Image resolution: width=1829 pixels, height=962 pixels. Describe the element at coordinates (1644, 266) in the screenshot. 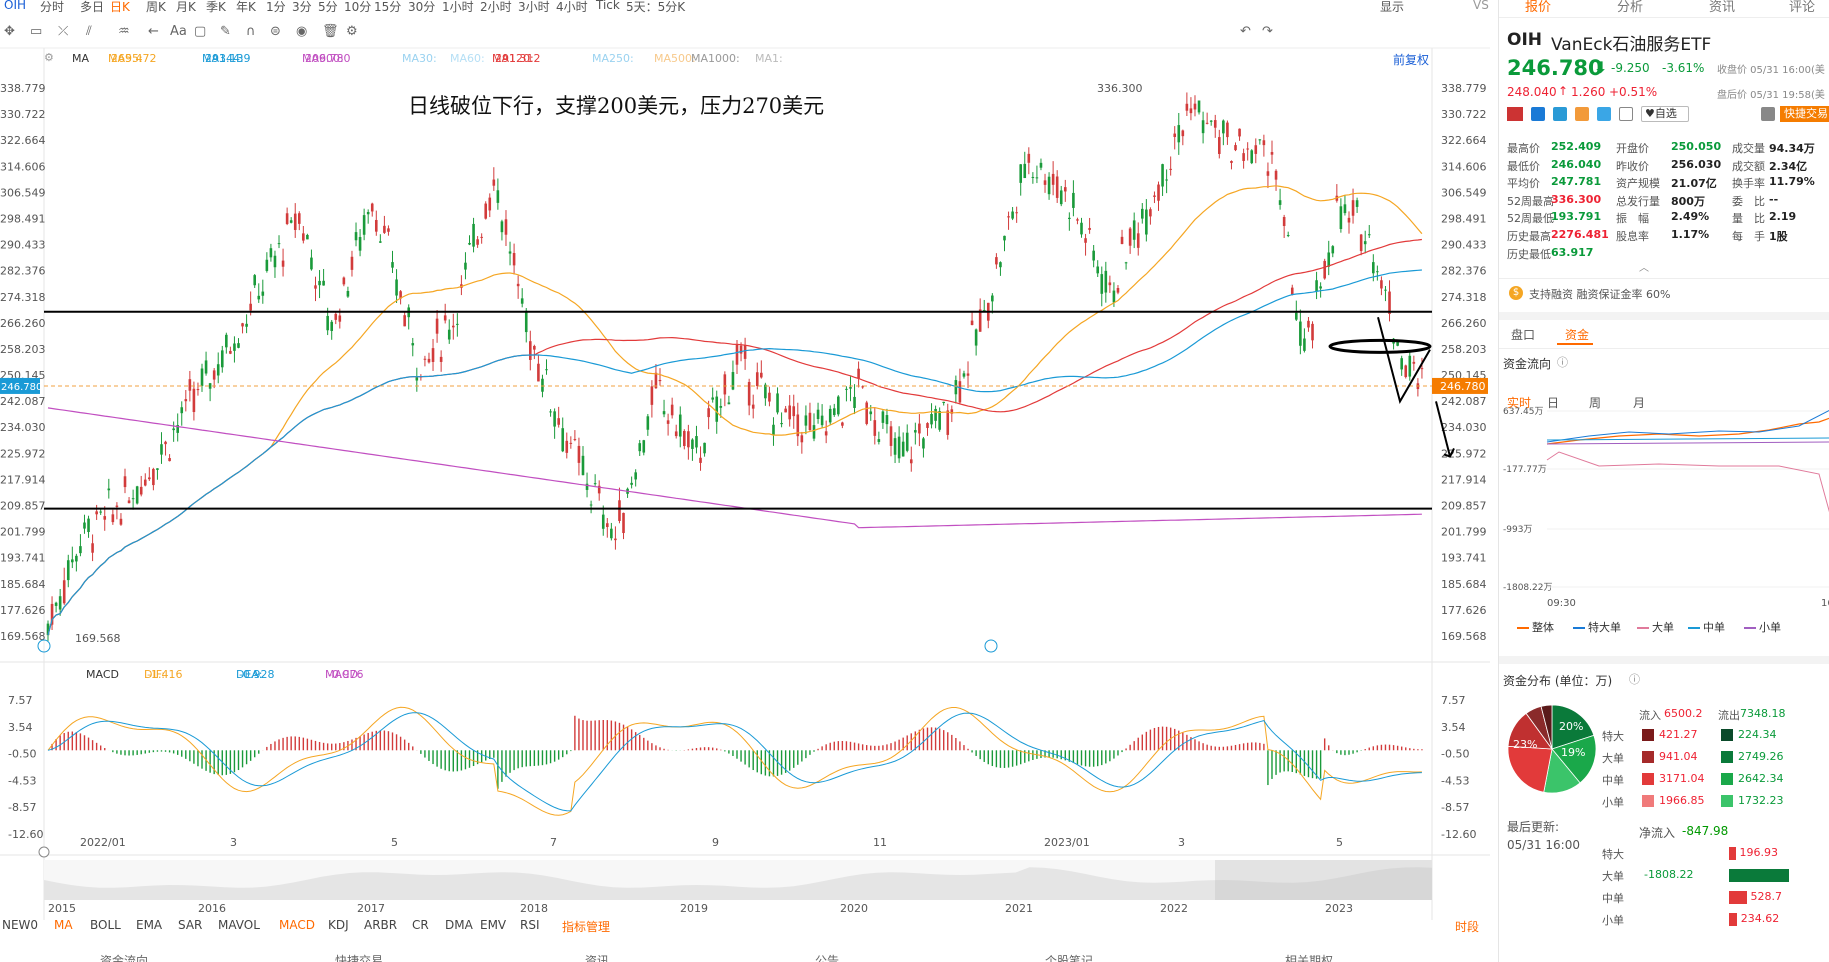

I see `collapse-icon: ︿` at that location.